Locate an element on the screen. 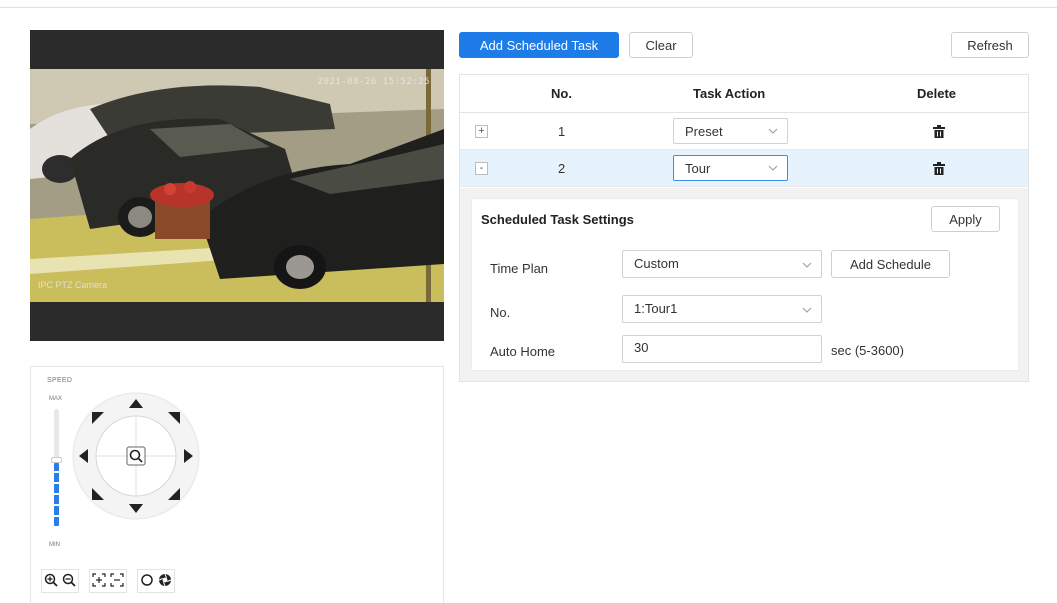 This screenshot has width=1057, height=603. table-row: + 1 Preset is located at coordinates (744, 131).